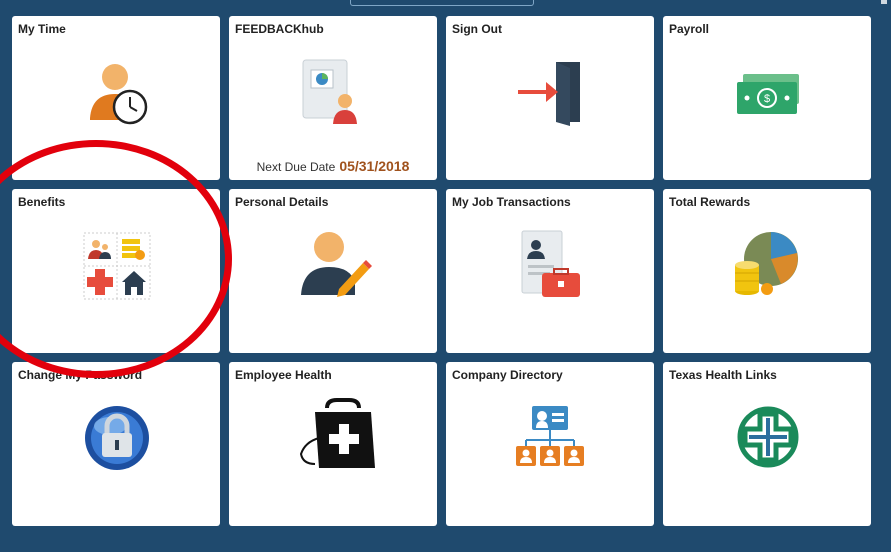 The height and width of the screenshot is (552, 891). What do you see at coordinates (80, 375) in the screenshot?
I see `tile-title: Change My Password` at bounding box center [80, 375].